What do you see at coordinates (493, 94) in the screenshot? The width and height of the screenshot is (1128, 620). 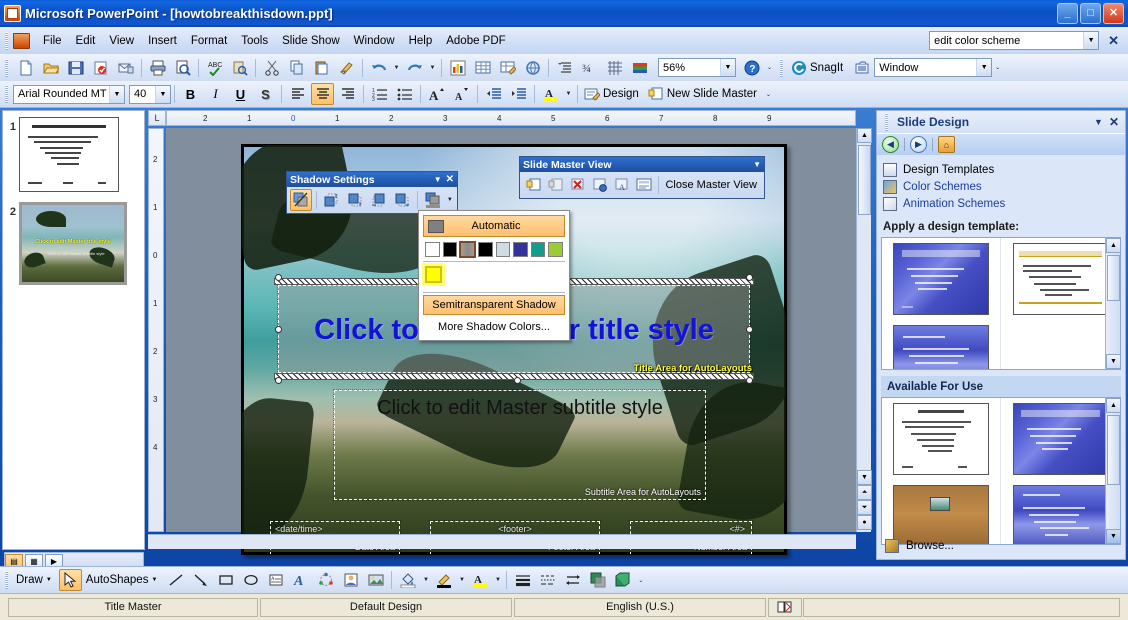 I see `decrease-indent-icon` at bounding box center [493, 94].